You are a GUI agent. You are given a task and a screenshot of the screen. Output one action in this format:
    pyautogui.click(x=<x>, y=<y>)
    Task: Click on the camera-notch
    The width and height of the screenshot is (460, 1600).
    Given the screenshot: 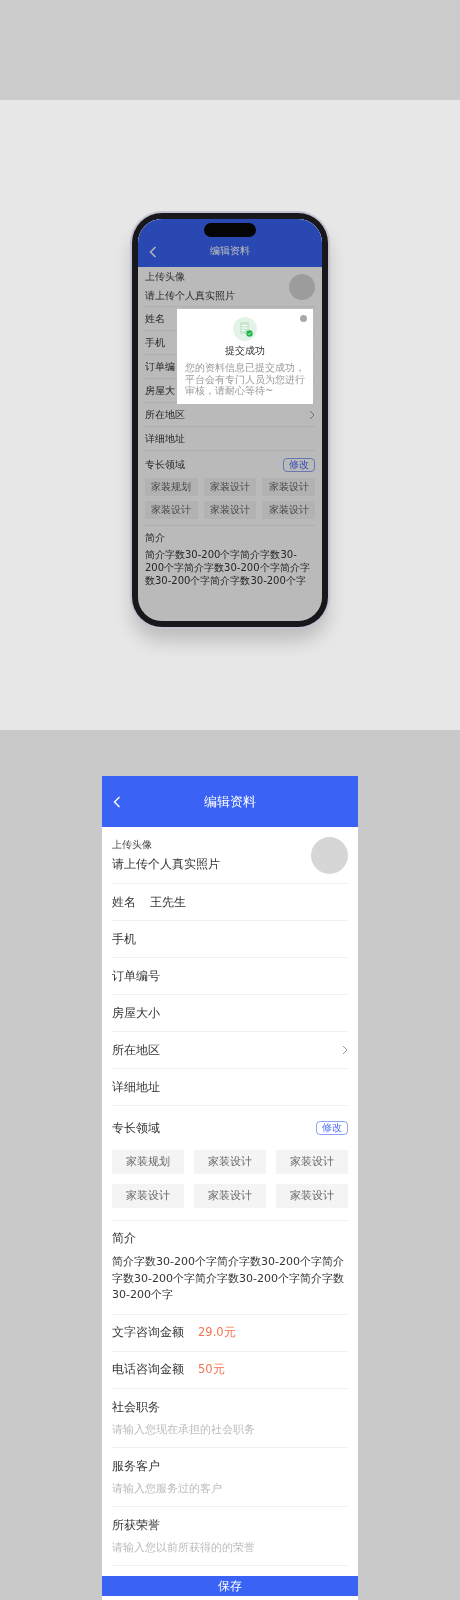 What is the action you would take?
    pyautogui.click(x=230, y=230)
    